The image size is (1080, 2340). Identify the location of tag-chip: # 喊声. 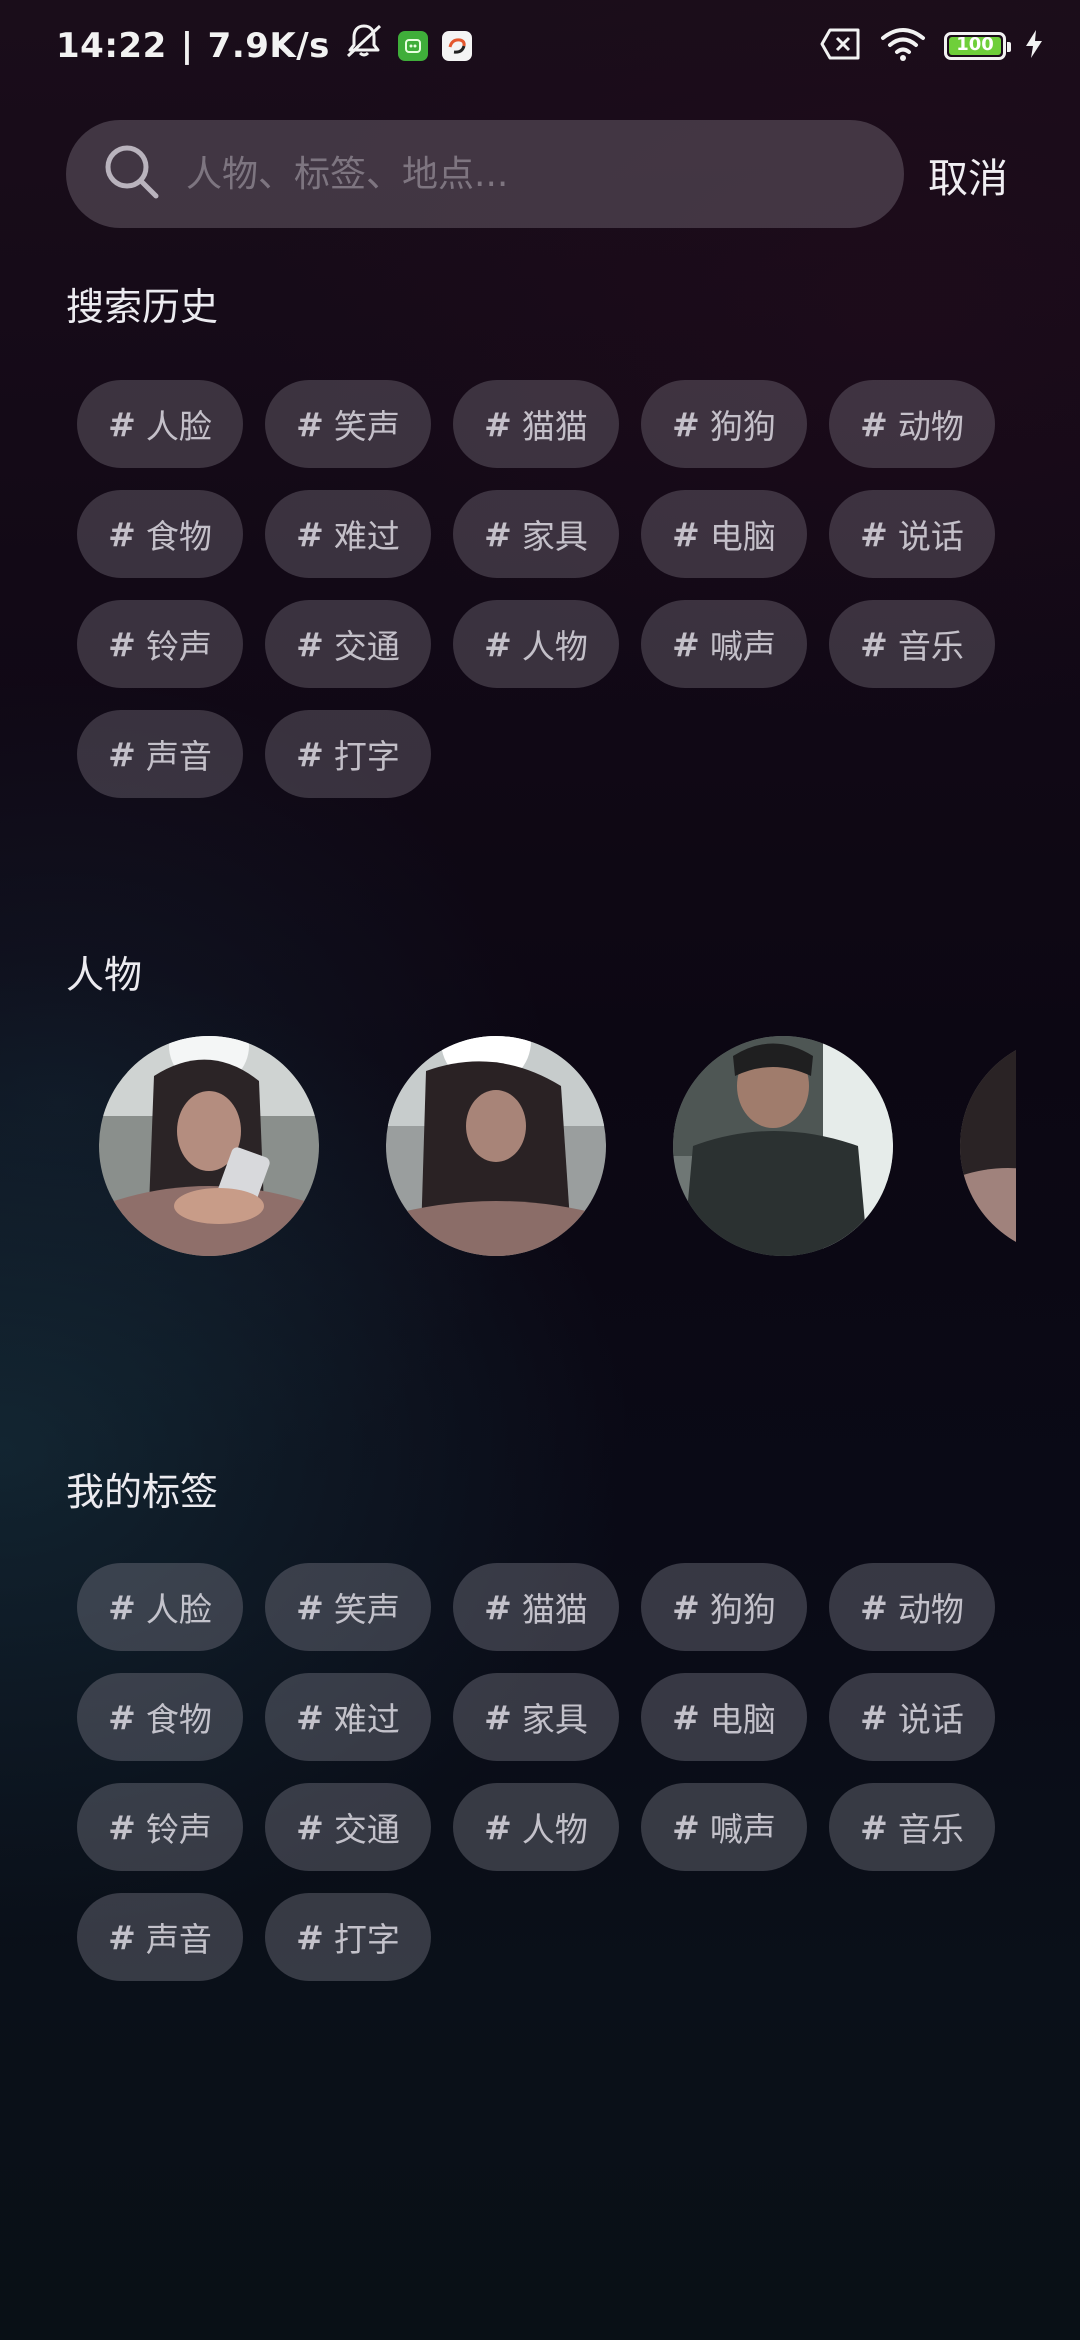
(724, 1827).